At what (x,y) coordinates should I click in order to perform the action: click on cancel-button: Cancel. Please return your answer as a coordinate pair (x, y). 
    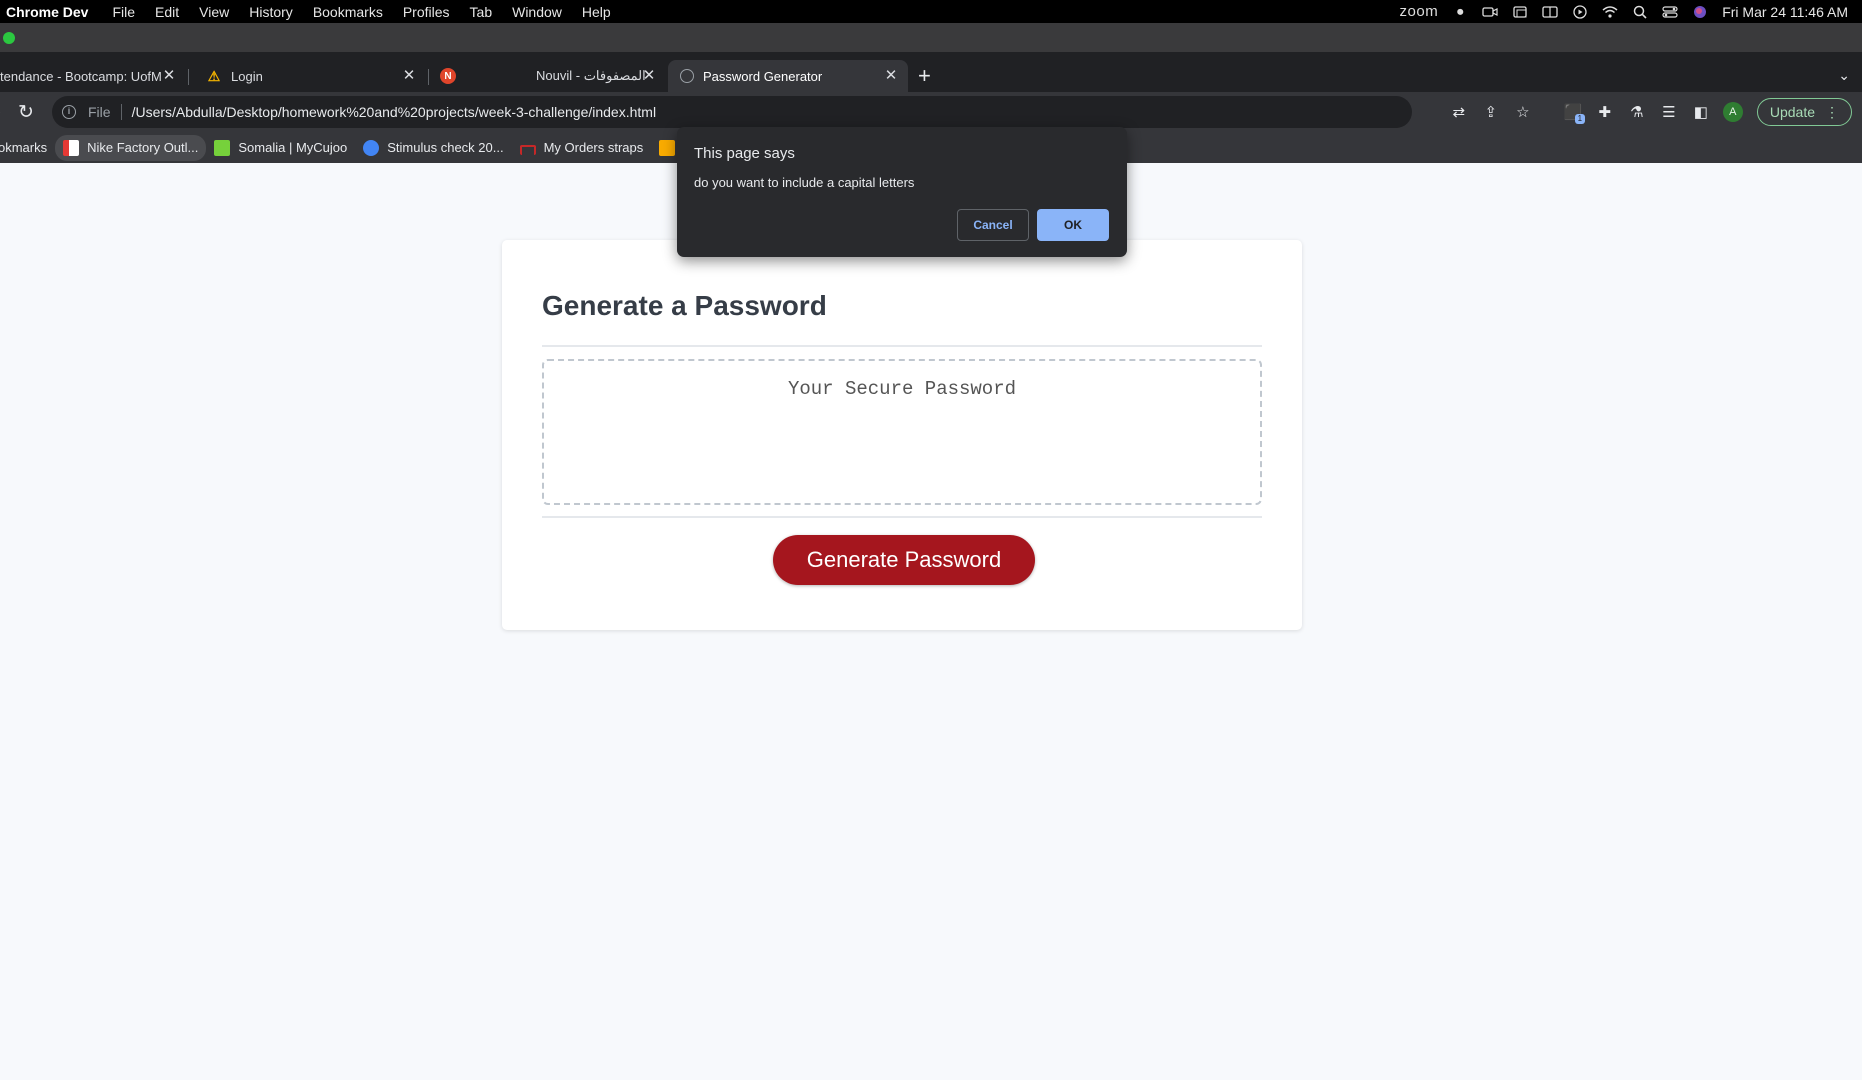
    Looking at the image, I should click on (993, 225).